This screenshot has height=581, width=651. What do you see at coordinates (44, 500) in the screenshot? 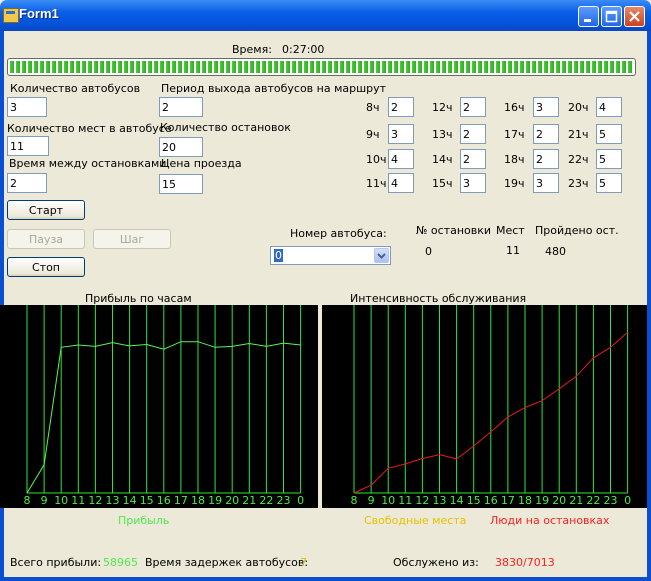
I see `x-tick-label: 9` at bounding box center [44, 500].